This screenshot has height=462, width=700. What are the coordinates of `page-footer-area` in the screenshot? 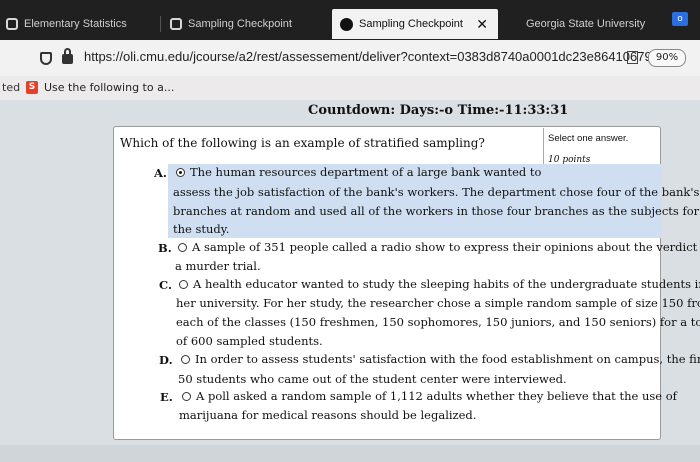 It's located at (350, 453).